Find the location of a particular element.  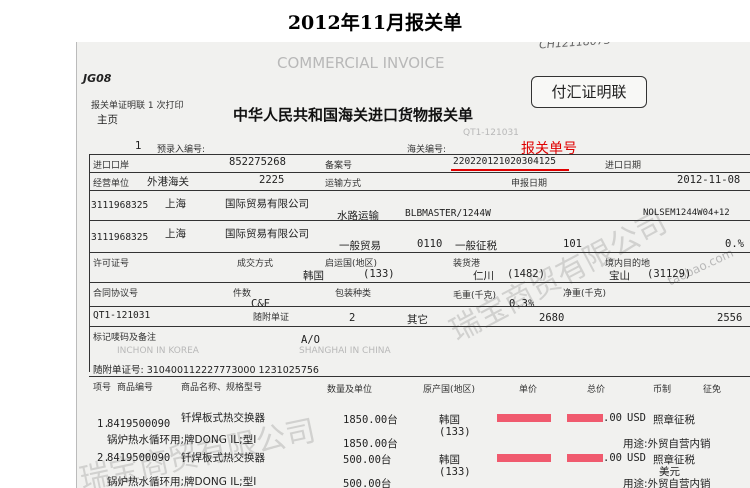

pack-type: 其它 is located at coordinates (417, 320).